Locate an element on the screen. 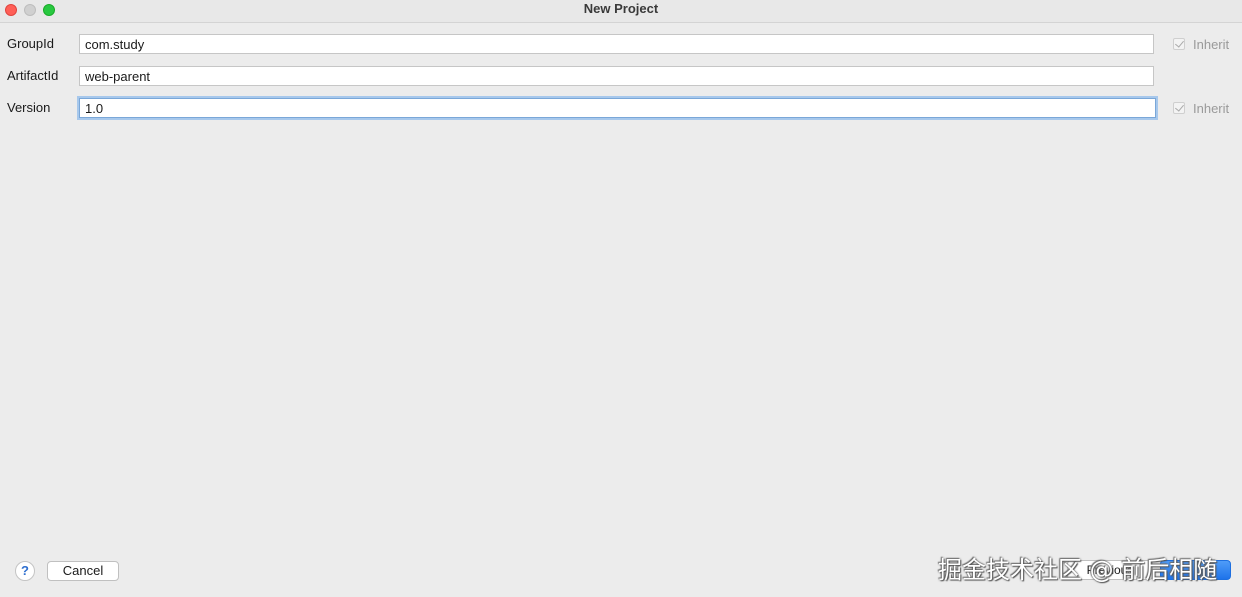 This screenshot has height=597, width=1242. window-title: New Project is located at coordinates (621, 8).